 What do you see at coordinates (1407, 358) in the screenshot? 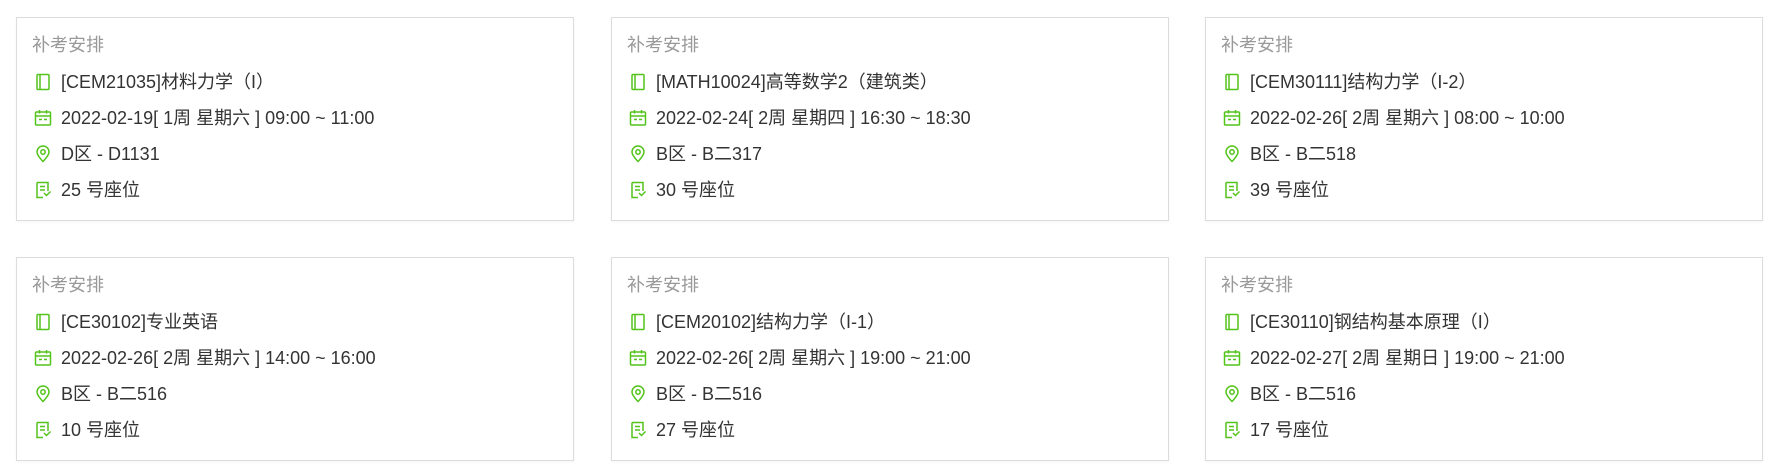
I see `exam-time: 2022-02-27[ 2周 星期日 ] 19:00 ~ 21:00` at bounding box center [1407, 358].